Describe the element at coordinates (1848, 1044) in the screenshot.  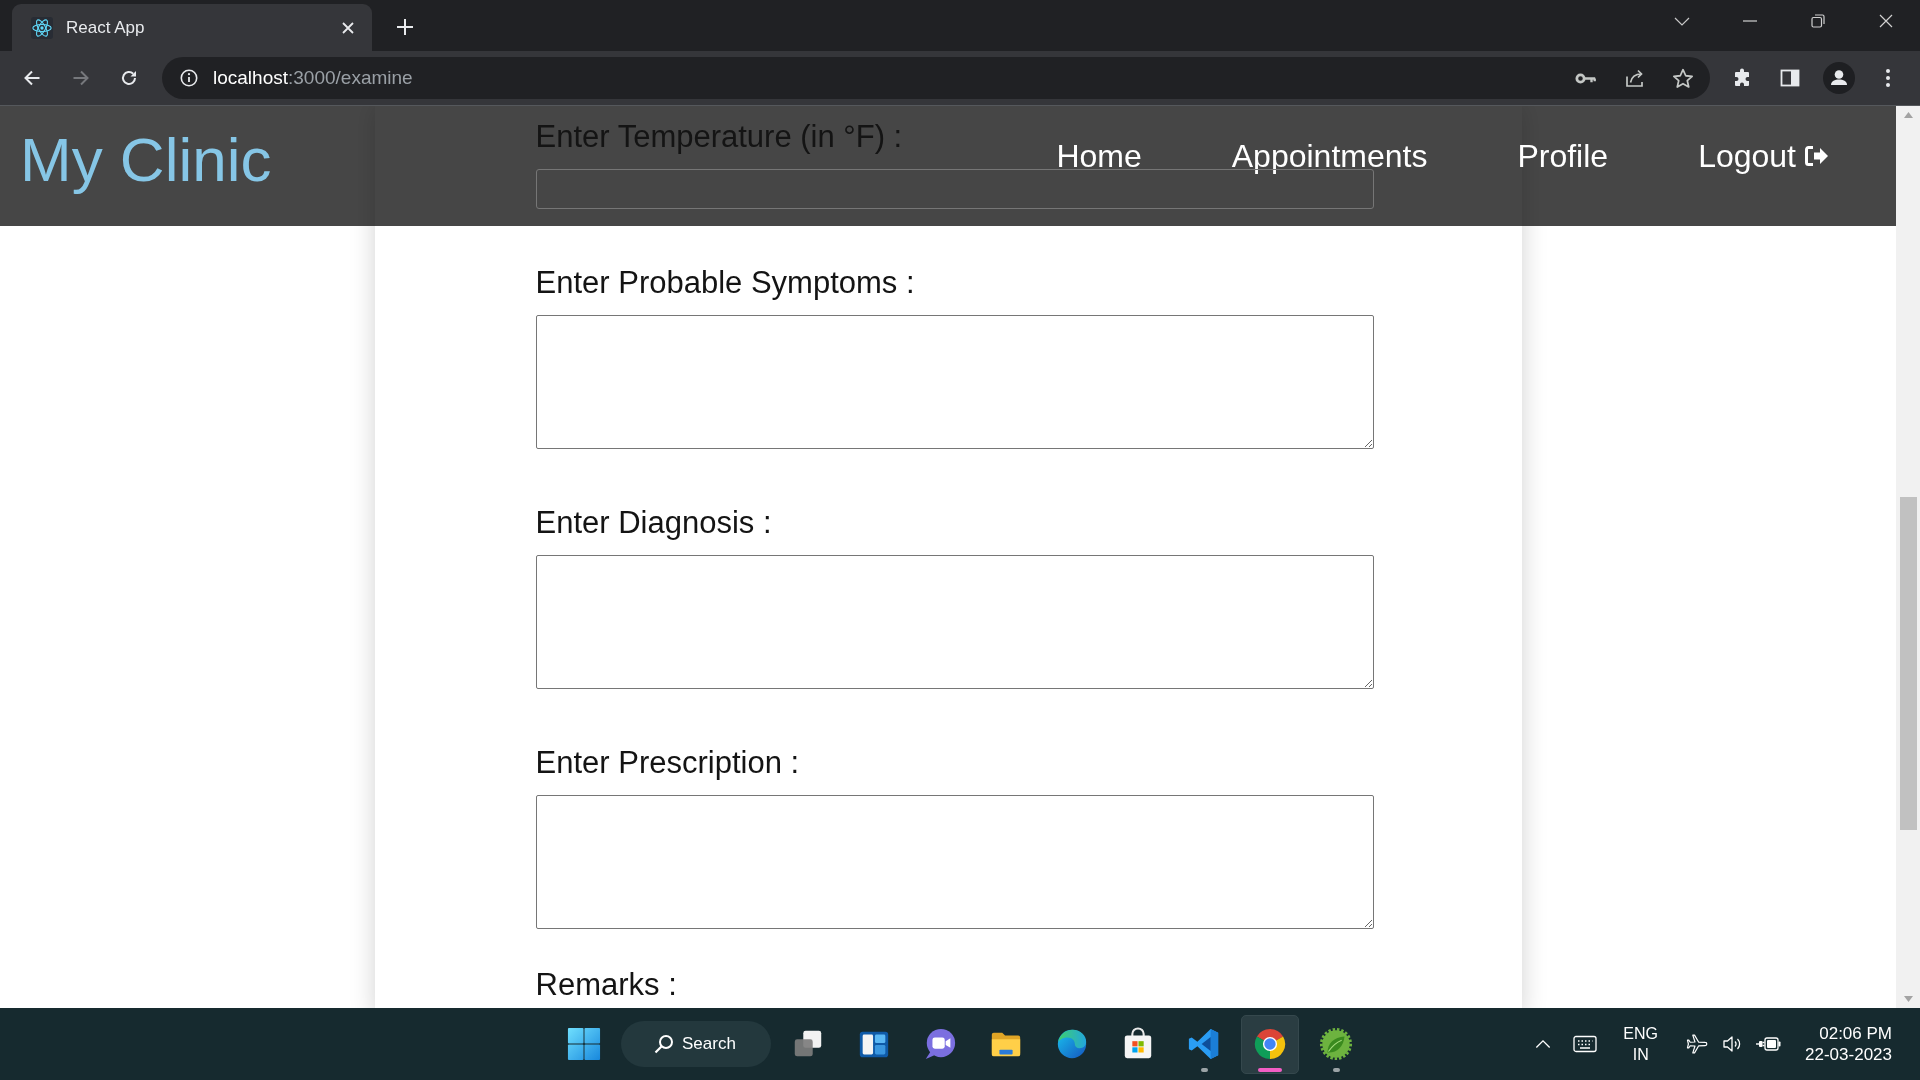
I see `clock: 02:06 PM 22-03-2023` at that location.